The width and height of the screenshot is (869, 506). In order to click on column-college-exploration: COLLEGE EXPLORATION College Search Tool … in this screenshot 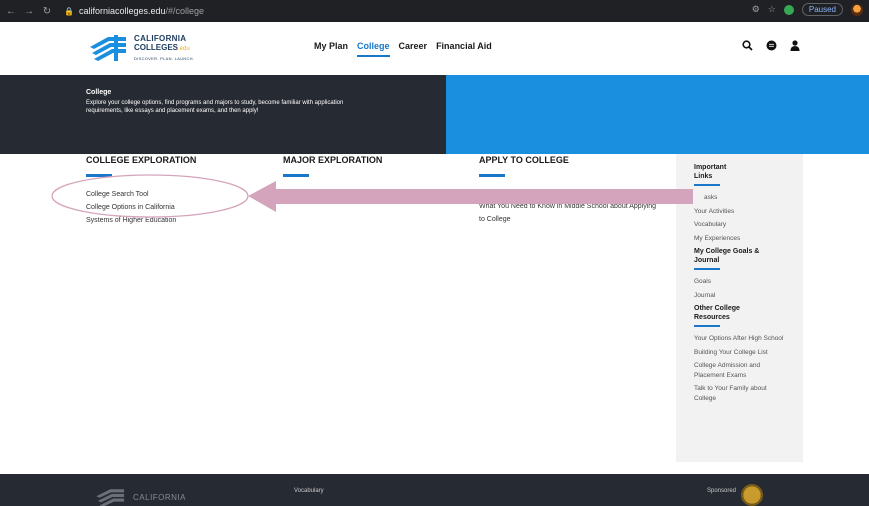, I will do `click(146, 191)`.